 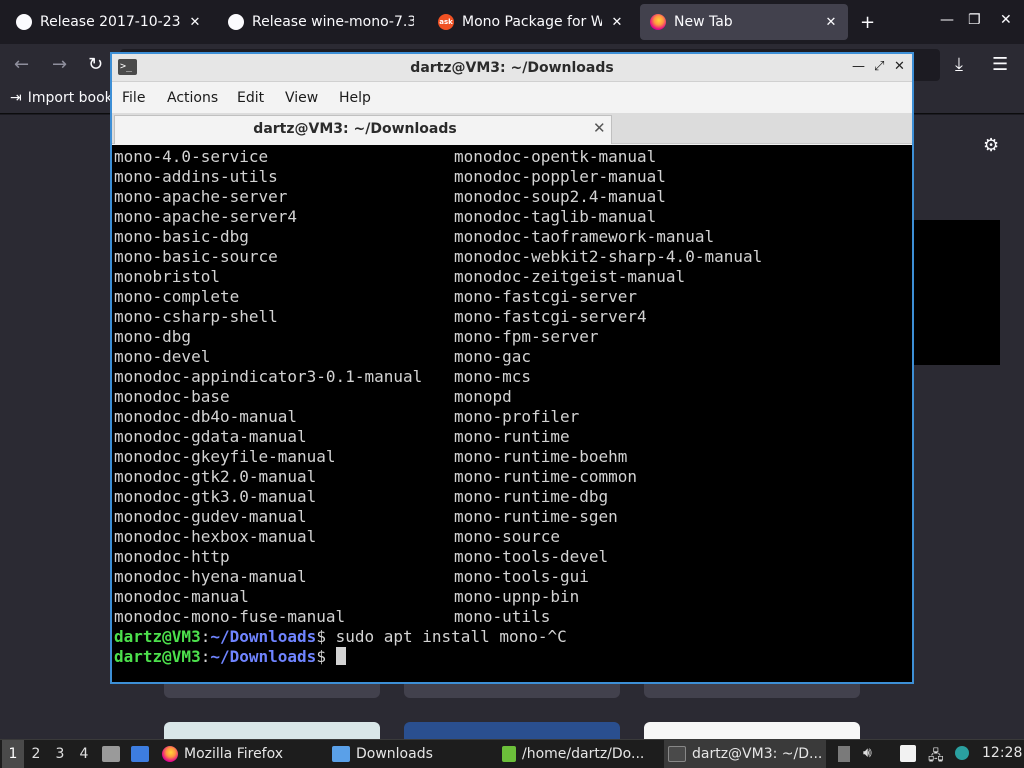 What do you see at coordinates (867, 753) in the screenshot?
I see `volume-icon: 🔊︎` at bounding box center [867, 753].